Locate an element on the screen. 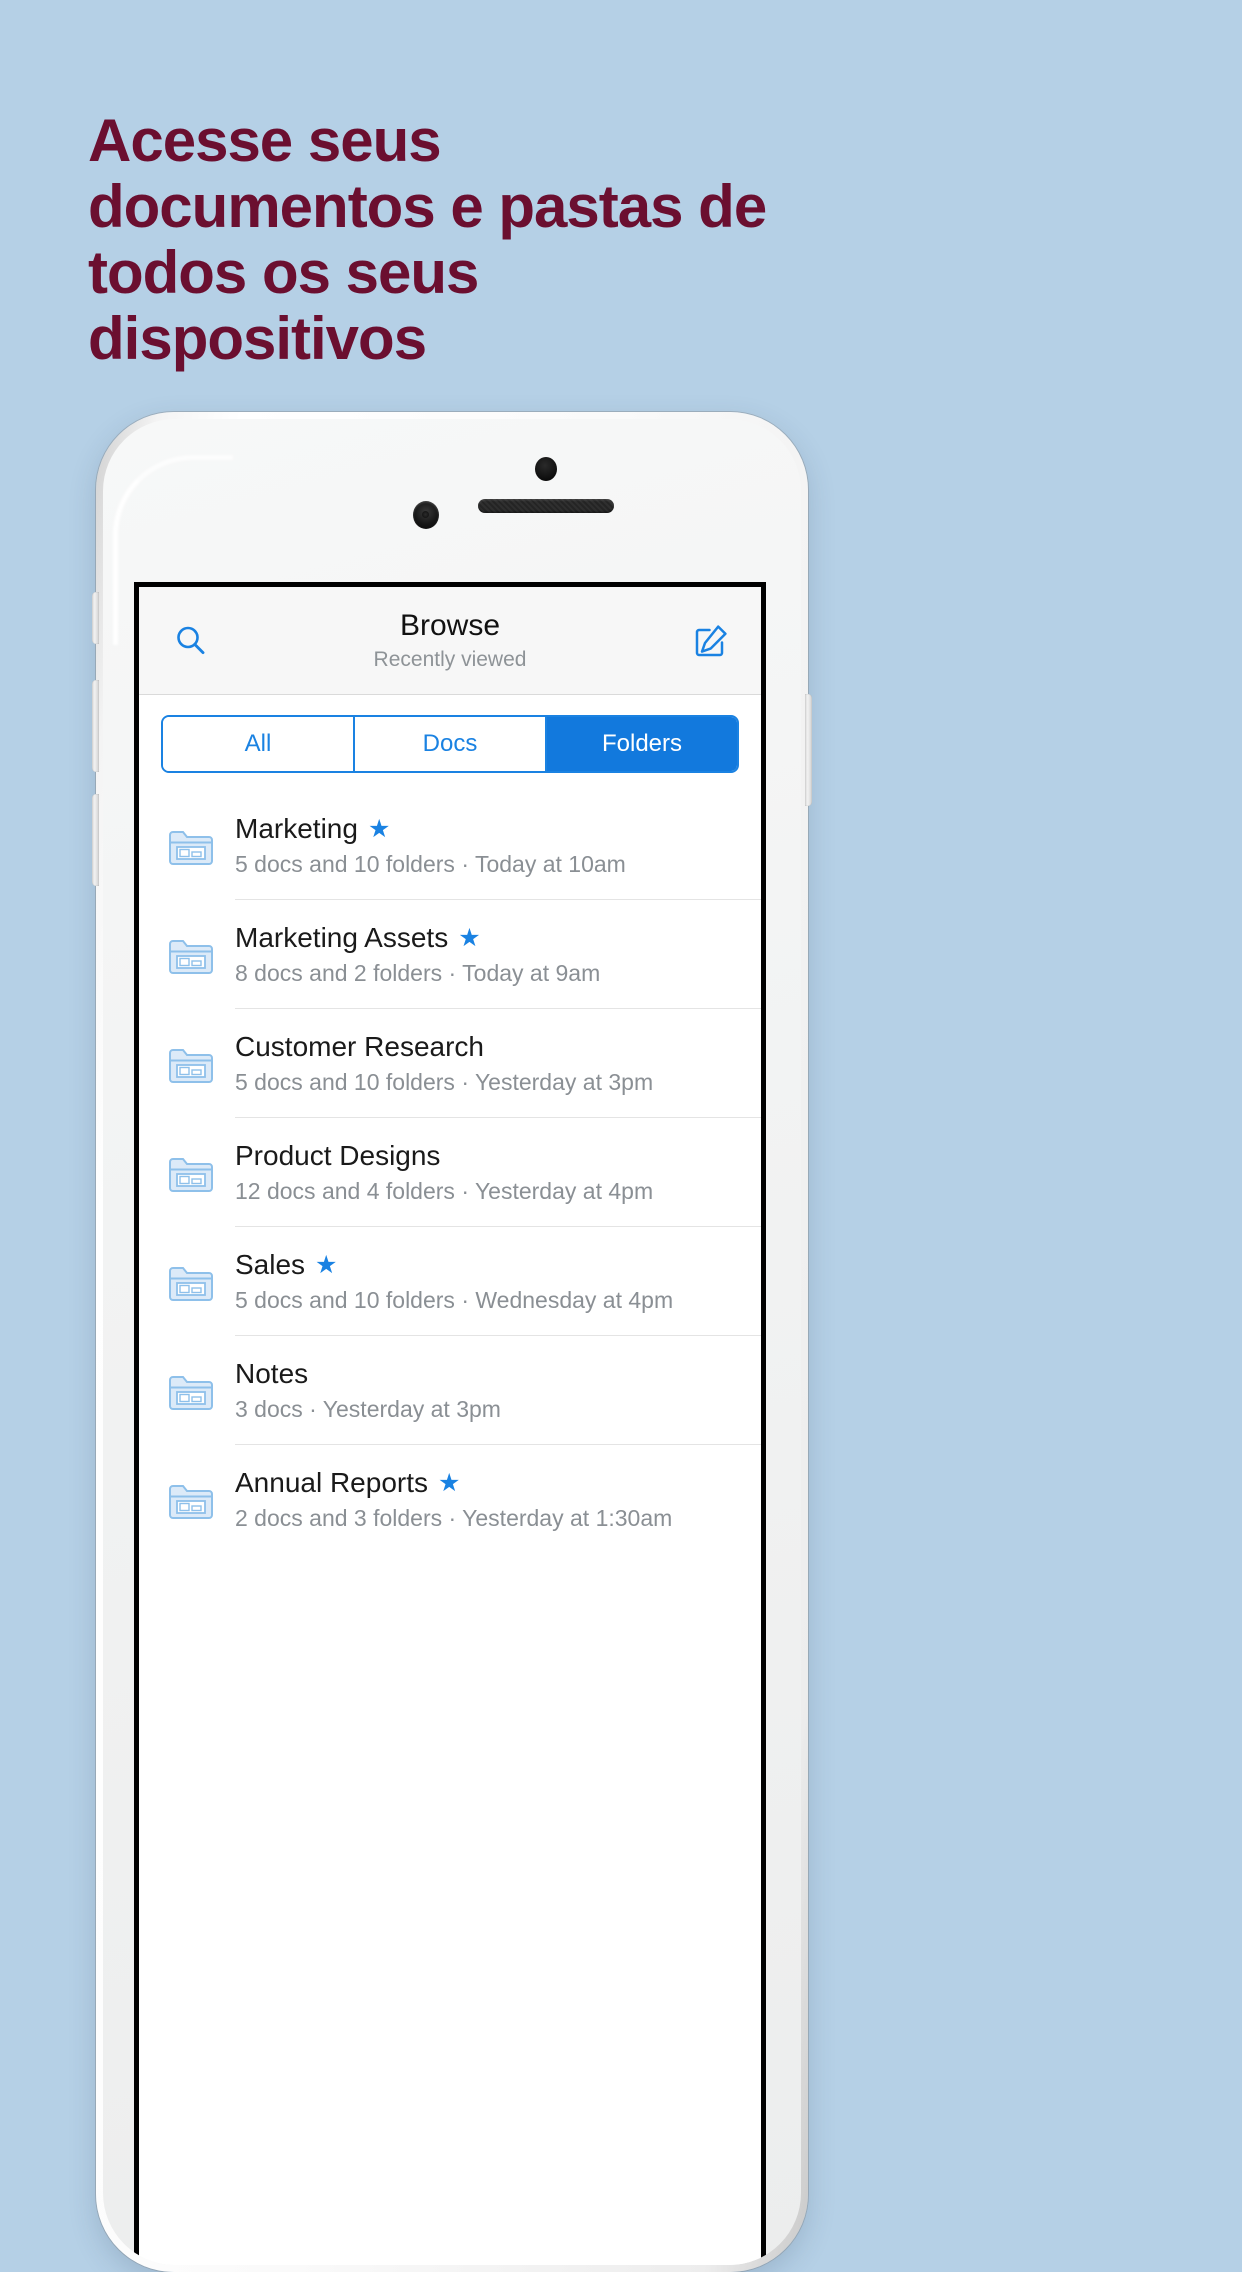  list-item-body: Notes 3 docs · Yesterday at 3pm is located at coordinates (490, 1390).